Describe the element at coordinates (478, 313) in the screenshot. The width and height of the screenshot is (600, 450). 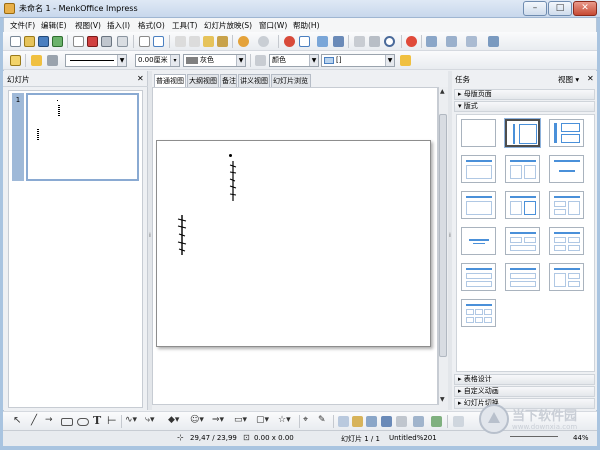
I see `layout-six-content` at that location.